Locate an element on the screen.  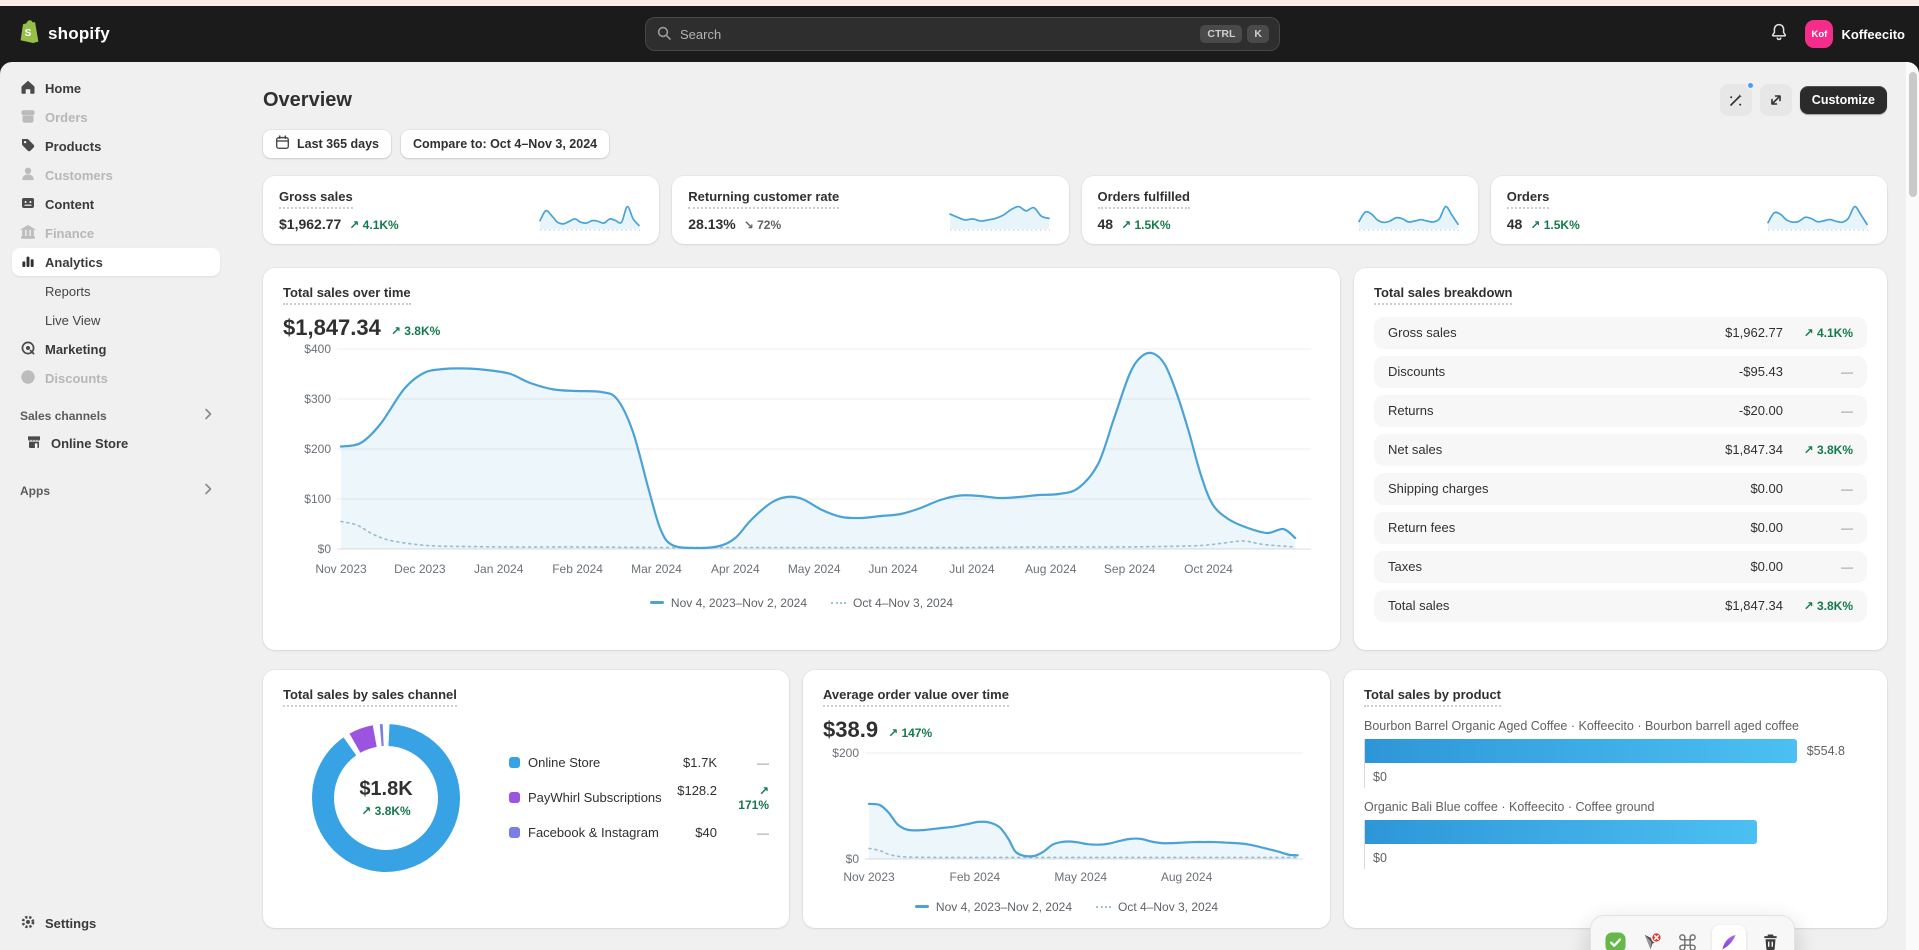
metric-card-returning-customer-rate: Returning customer rate 28.13% ↘ 72% is located at coordinates (870, 210).